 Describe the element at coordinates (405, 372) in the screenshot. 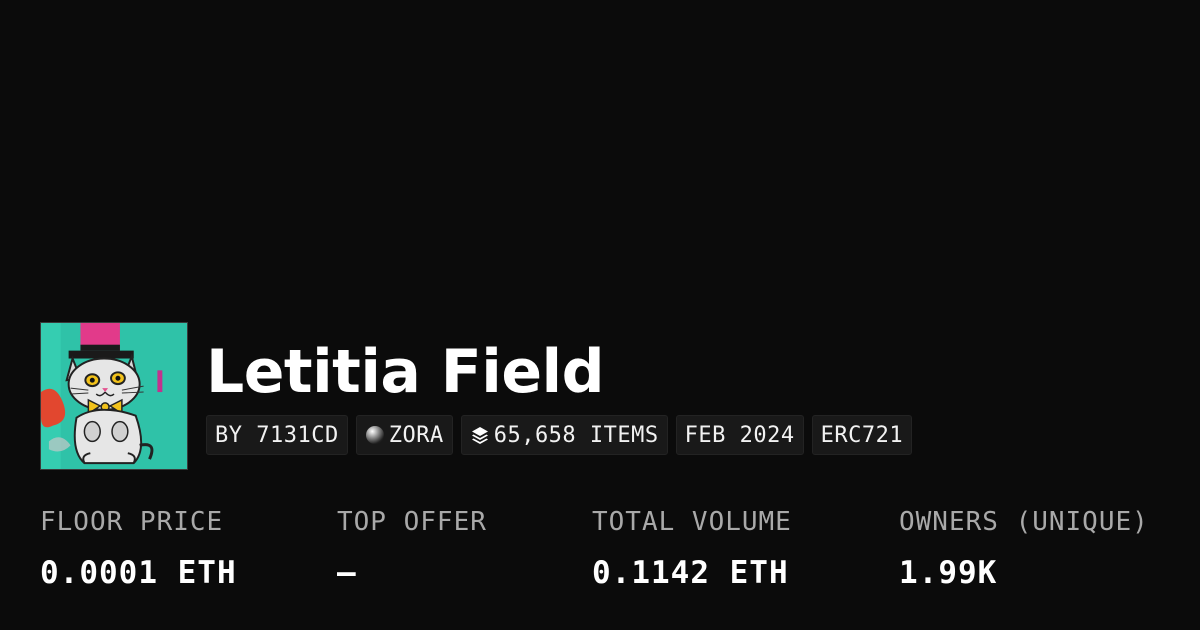

I see `collection-title: Letitia Field` at that location.